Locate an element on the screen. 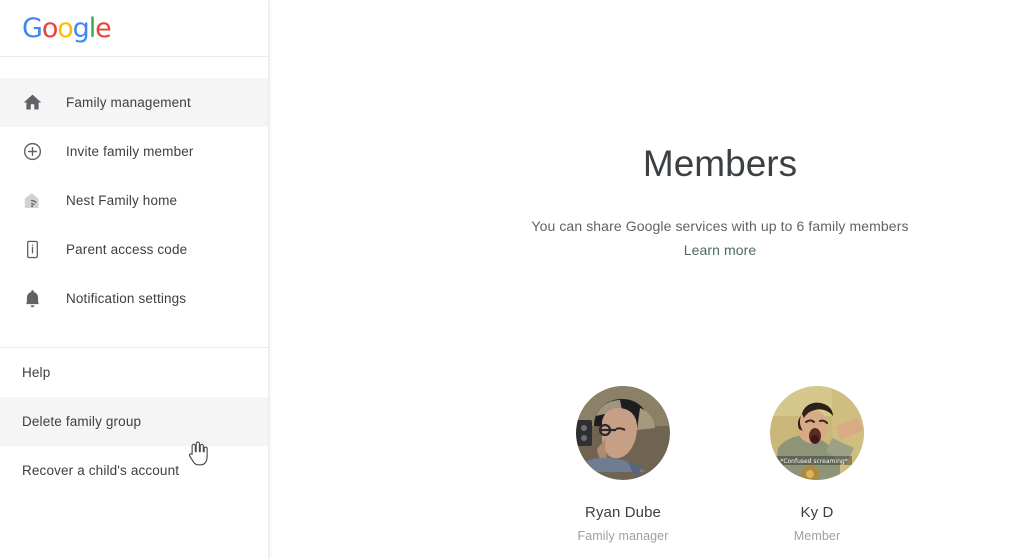 The width and height of the screenshot is (1024, 559). nest-home-wifi-icon is located at coordinates (37, 200).